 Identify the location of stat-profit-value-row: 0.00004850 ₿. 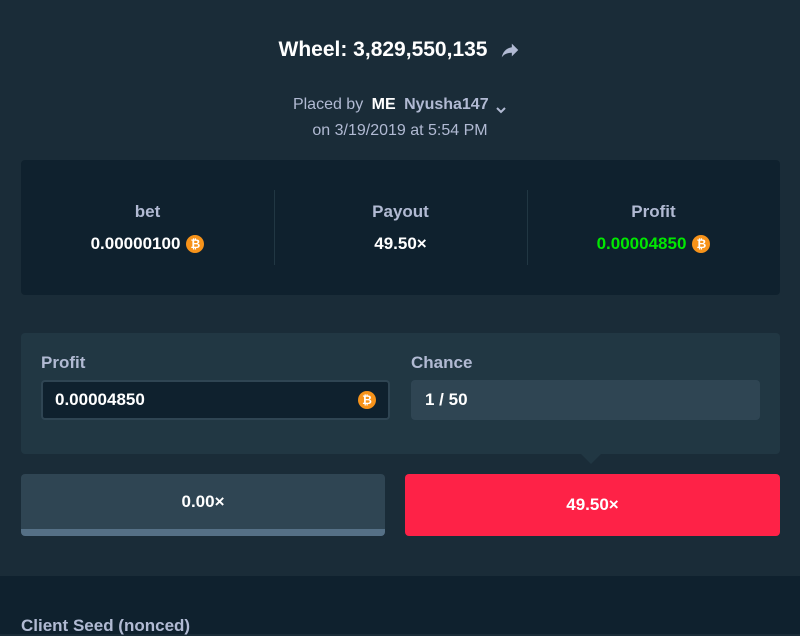
(654, 244).